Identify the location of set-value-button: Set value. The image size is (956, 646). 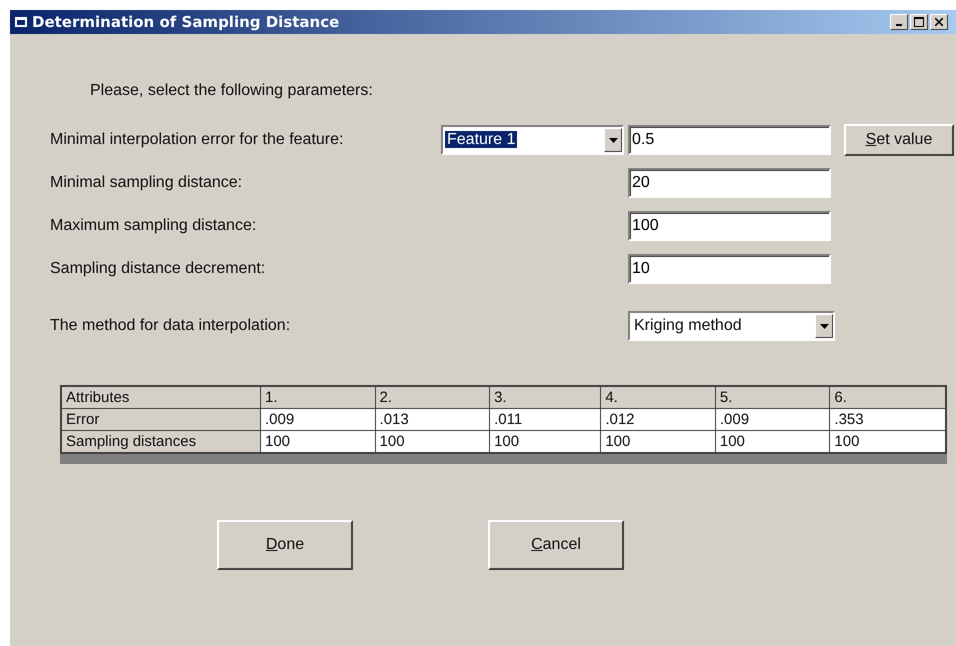
(899, 140).